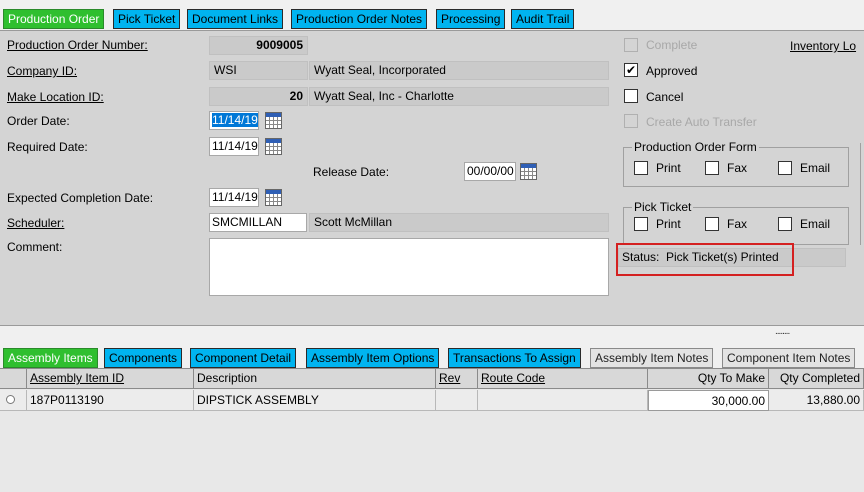  What do you see at coordinates (50, 358) in the screenshot?
I see `tab-assembly-items: Assembly Items` at bounding box center [50, 358].